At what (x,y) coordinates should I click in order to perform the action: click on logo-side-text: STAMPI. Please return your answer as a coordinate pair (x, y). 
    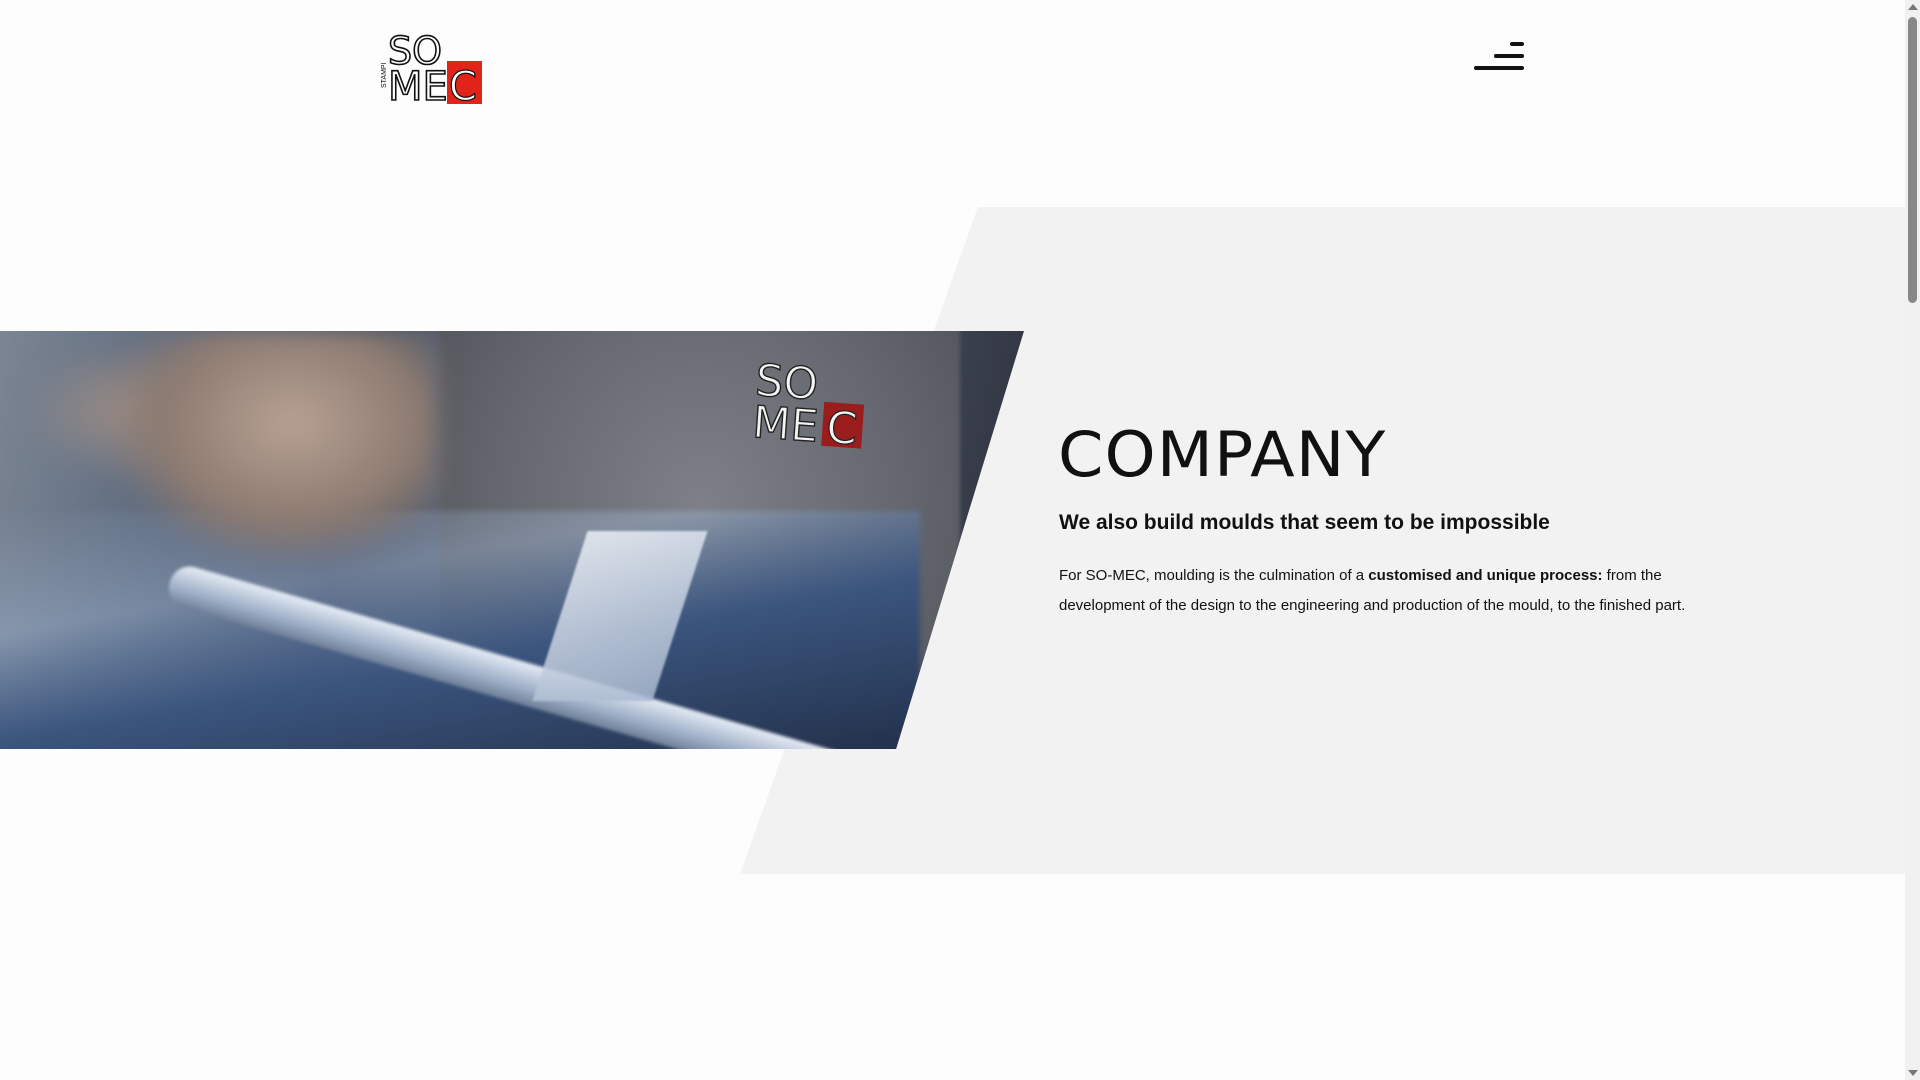
    Looking at the image, I should click on (384, 75).